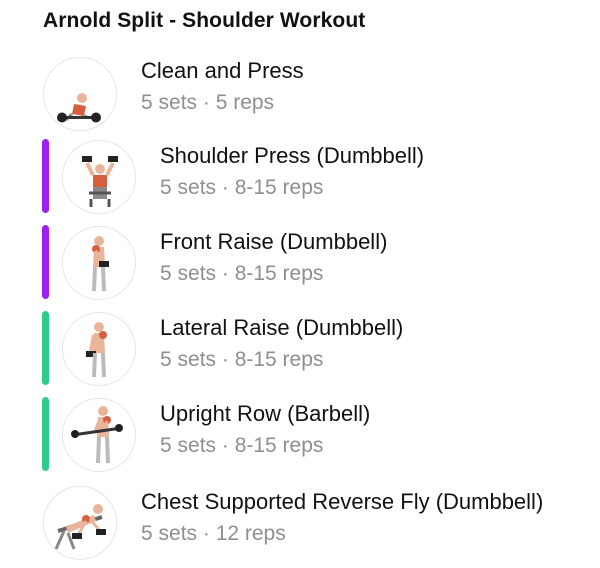 The image size is (600, 568). What do you see at coordinates (282, 327) in the screenshot?
I see `exercise-name: Lateral Raise (Dumbbell)` at bounding box center [282, 327].